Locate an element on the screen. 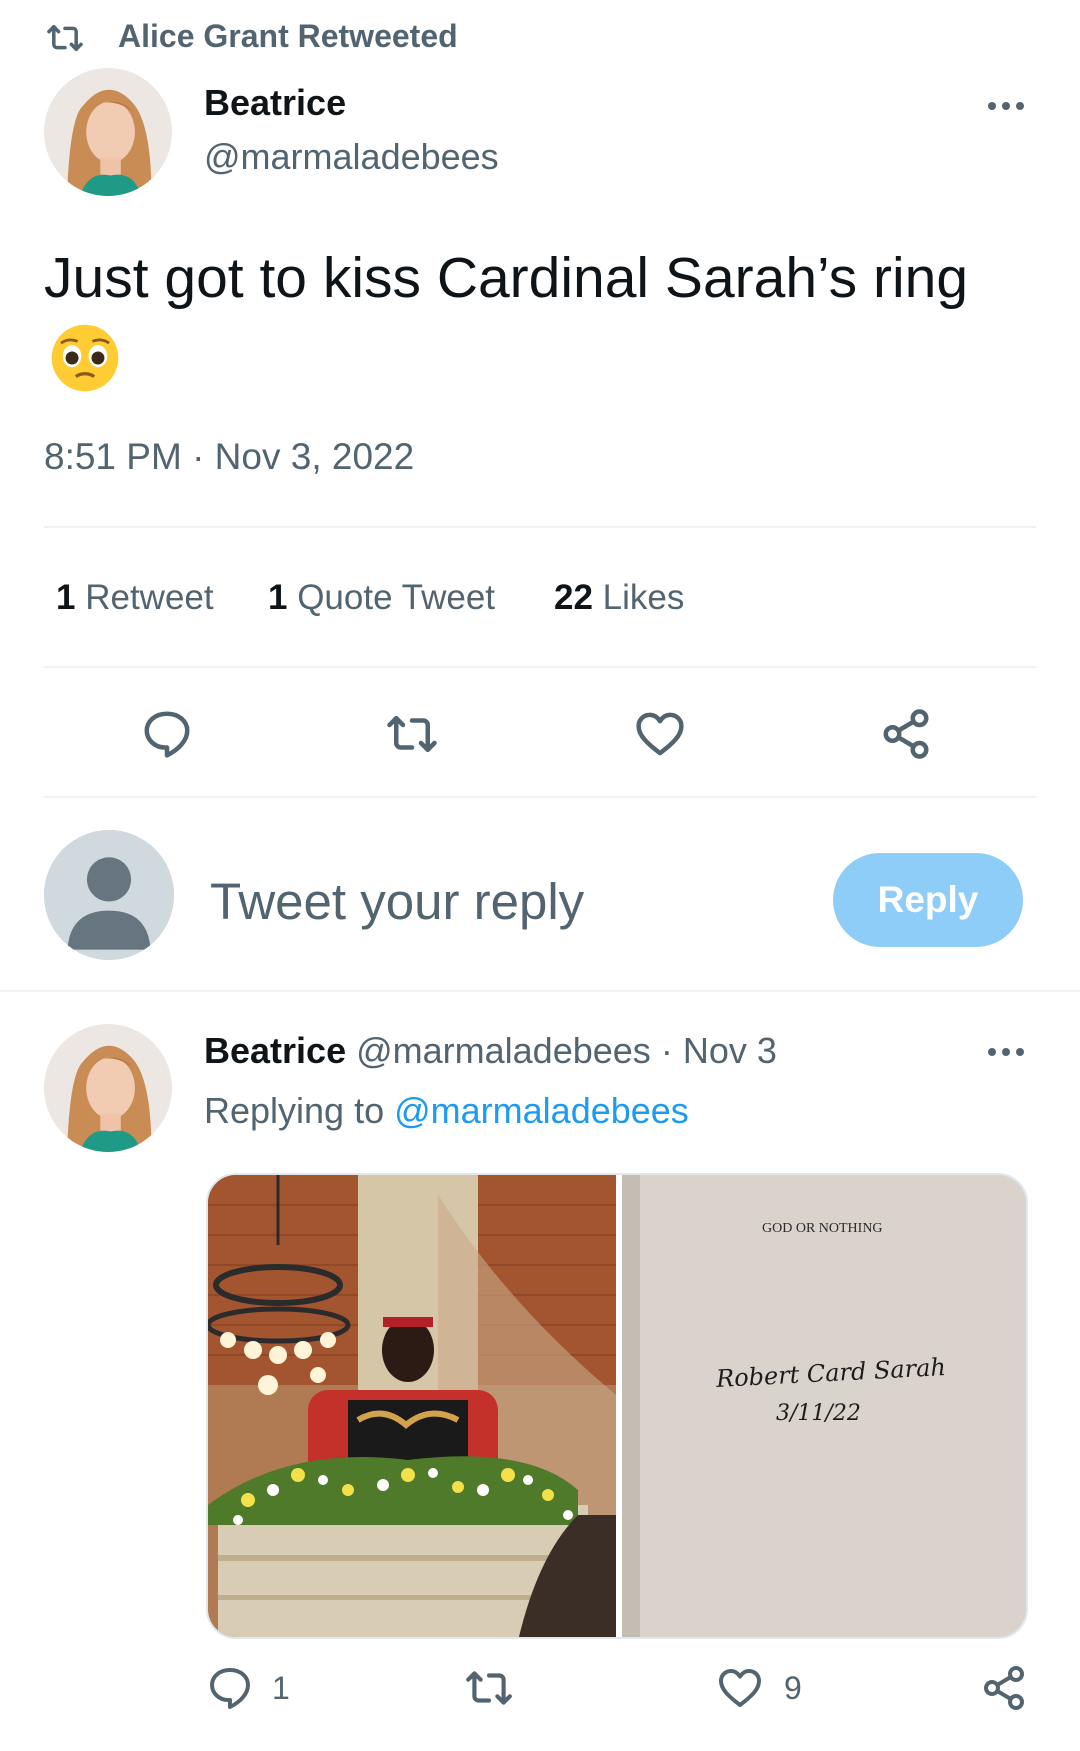 The height and width of the screenshot is (1751, 1080). book-title: GOD OR NOTHING is located at coordinates (822, 1228).